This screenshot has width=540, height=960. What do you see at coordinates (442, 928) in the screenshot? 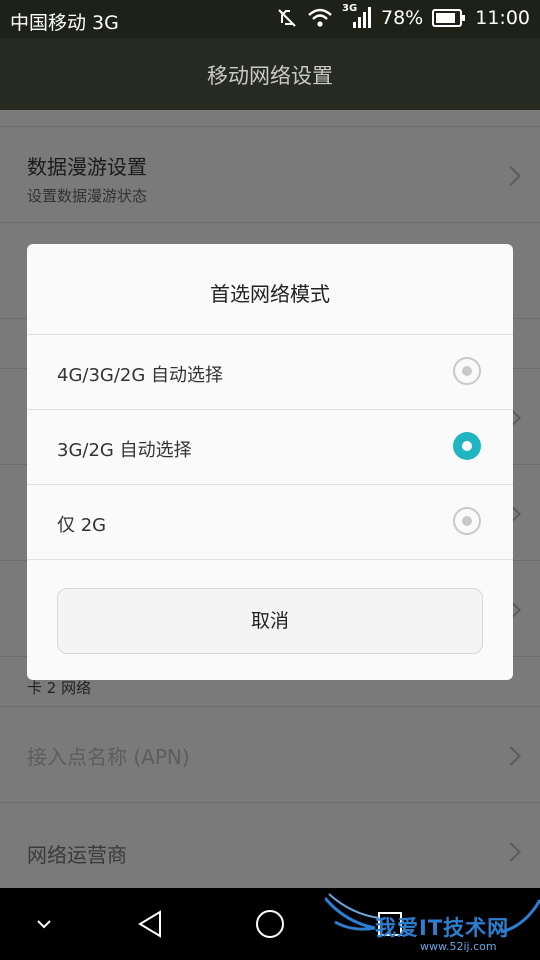
I see `watermark-text: 我爱IT技术网` at bounding box center [442, 928].